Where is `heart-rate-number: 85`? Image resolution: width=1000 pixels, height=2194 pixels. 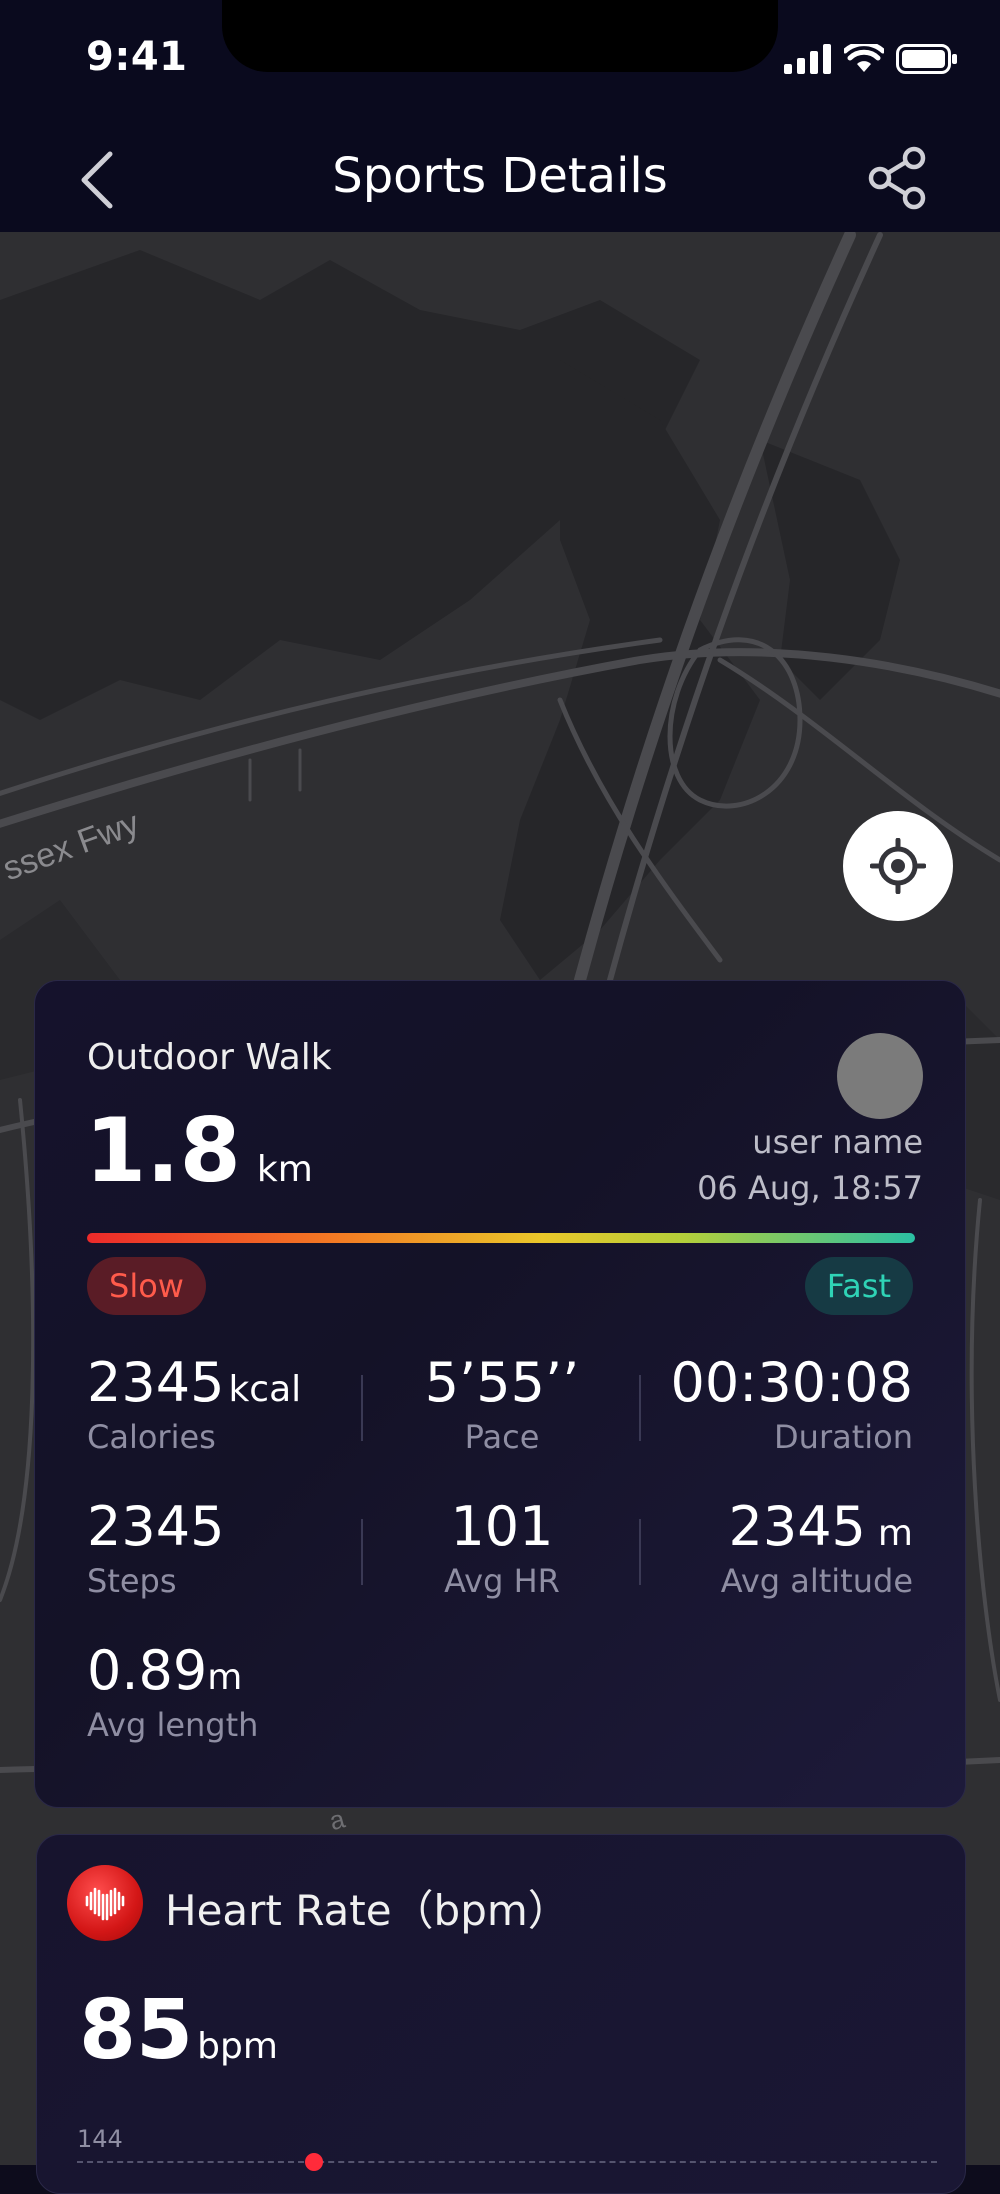
heart-rate-number: 85 is located at coordinates (136, 2030).